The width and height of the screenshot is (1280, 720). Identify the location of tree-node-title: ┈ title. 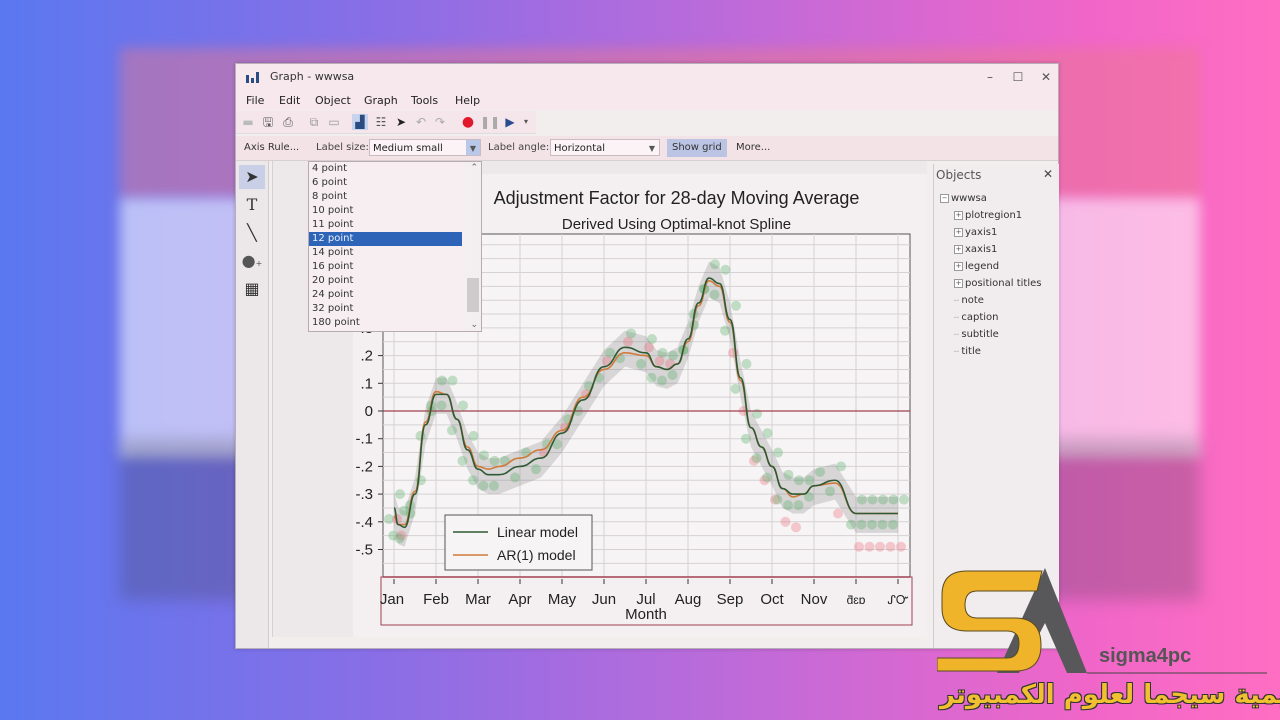
(990, 351).